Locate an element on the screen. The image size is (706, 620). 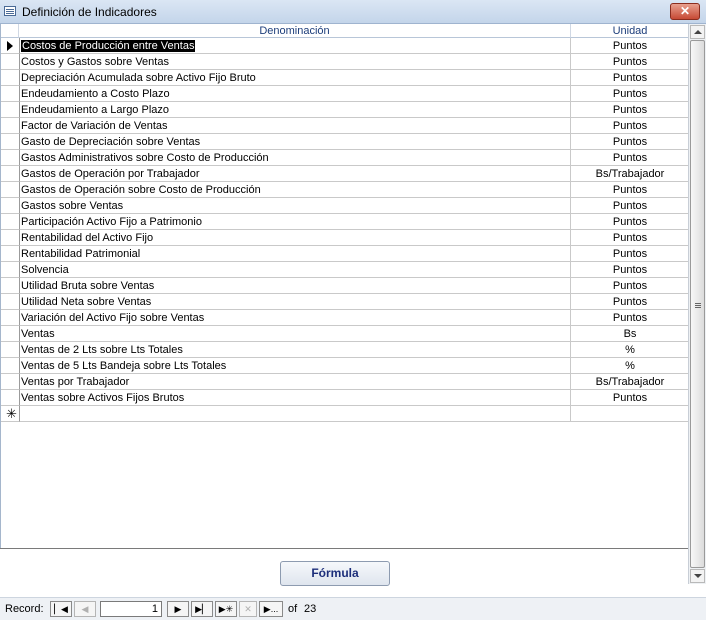
table-row: Solvencia Puntos is located at coordinates (345, 270).